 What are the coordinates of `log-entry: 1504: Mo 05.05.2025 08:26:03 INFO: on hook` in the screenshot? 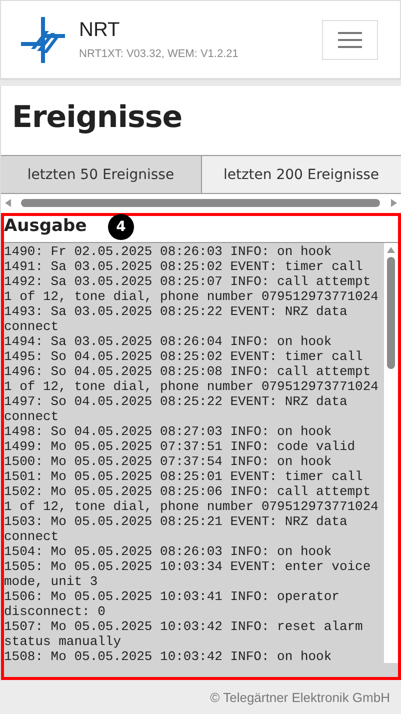 It's located at (168, 551).